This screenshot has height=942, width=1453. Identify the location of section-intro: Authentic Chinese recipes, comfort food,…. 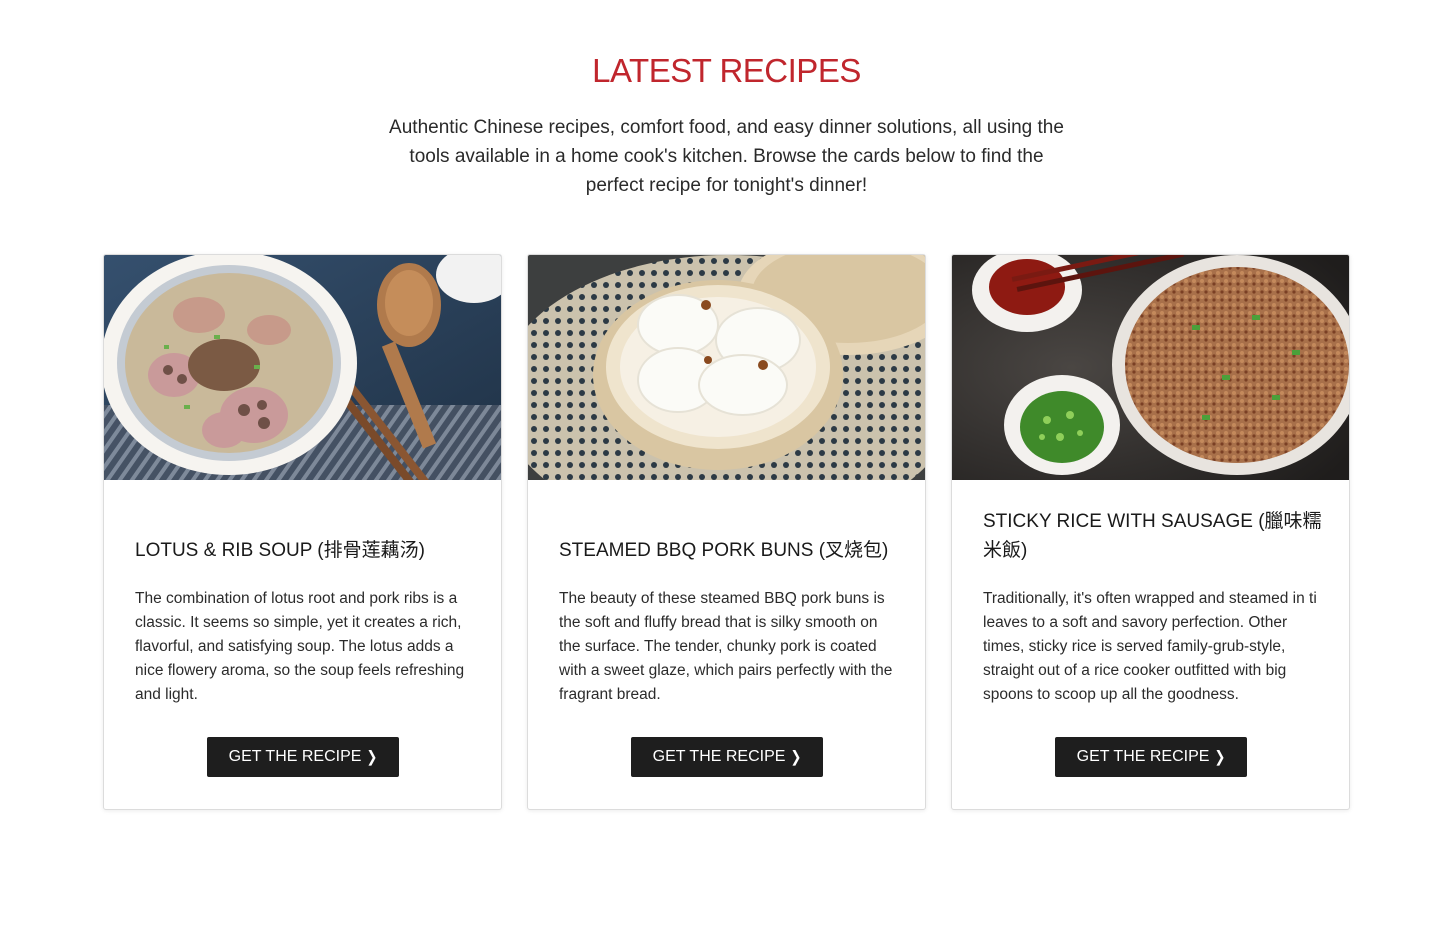
(726, 156).